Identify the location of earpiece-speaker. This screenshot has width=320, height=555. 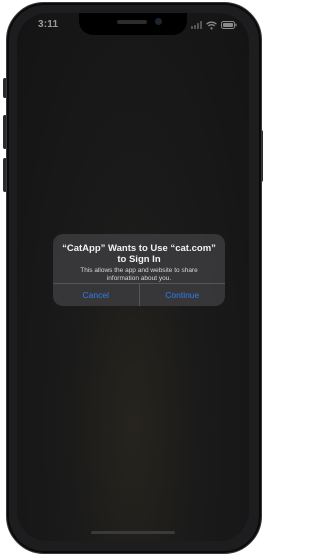
(132, 22).